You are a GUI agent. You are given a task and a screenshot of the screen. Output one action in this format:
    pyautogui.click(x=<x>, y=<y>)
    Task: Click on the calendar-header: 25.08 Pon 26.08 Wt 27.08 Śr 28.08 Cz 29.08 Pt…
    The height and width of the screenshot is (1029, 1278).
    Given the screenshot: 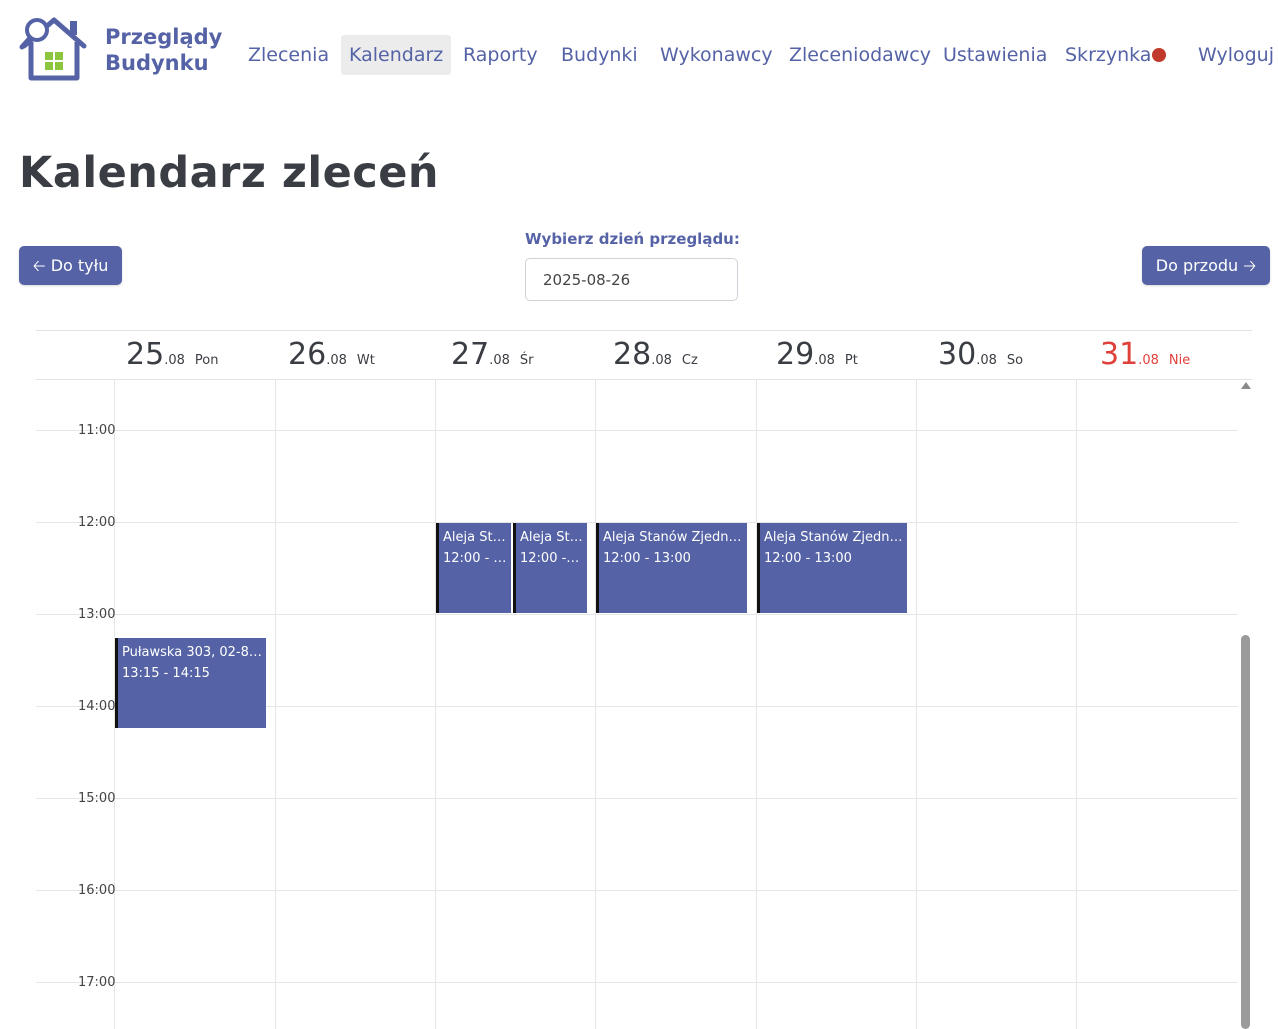 What is the action you would take?
    pyautogui.click(x=644, y=355)
    